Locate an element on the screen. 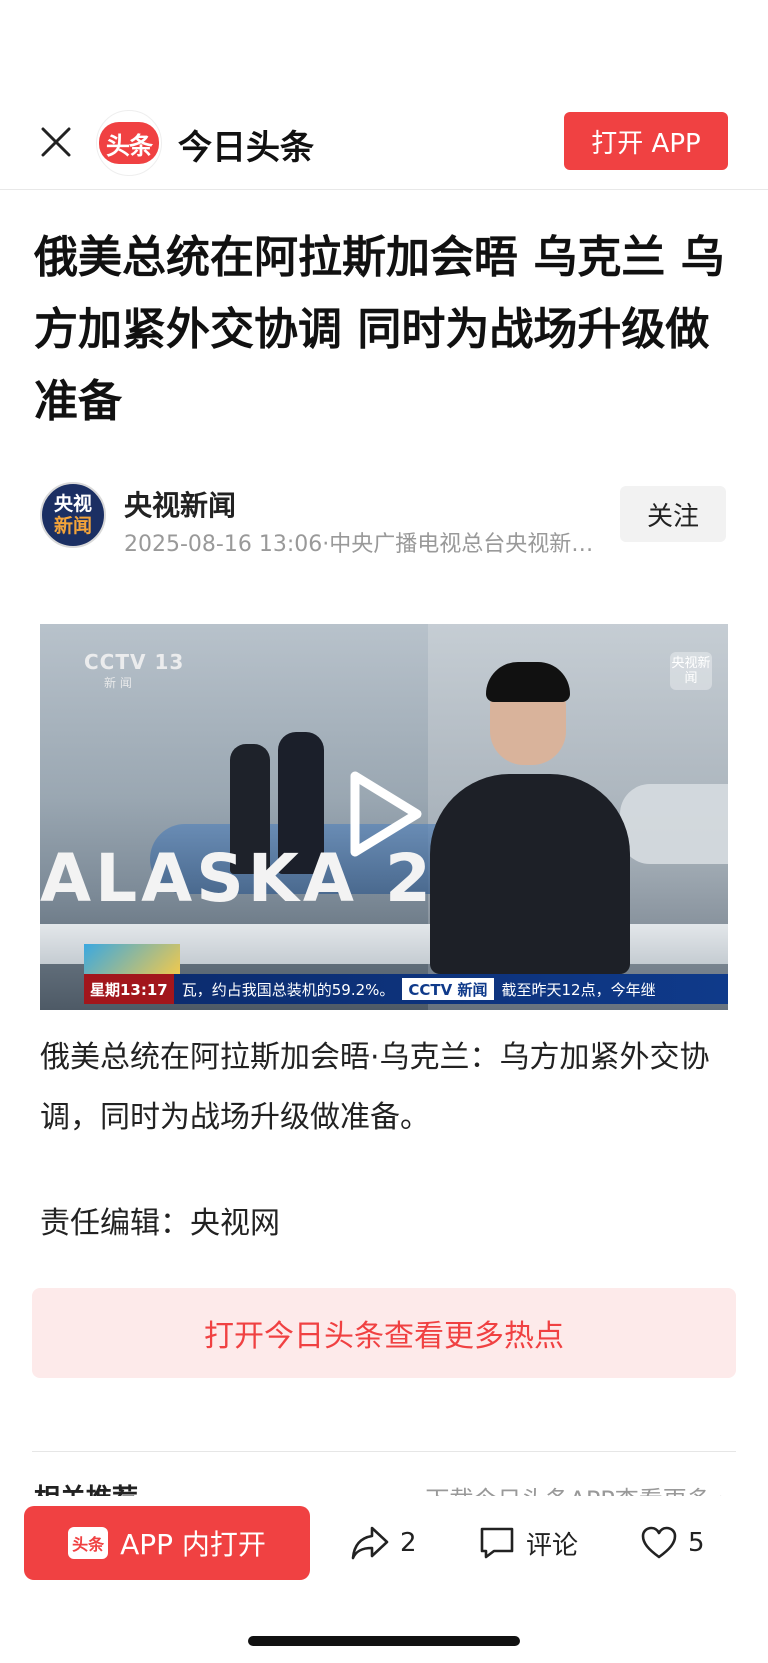 The width and height of the screenshot is (768, 1663). article-summary: 俄美总统在阿拉斯加会晤·乌克兰：乌方加紧外交协调，同时为战场升级做准备。 is located at coordinates (375, 1087).